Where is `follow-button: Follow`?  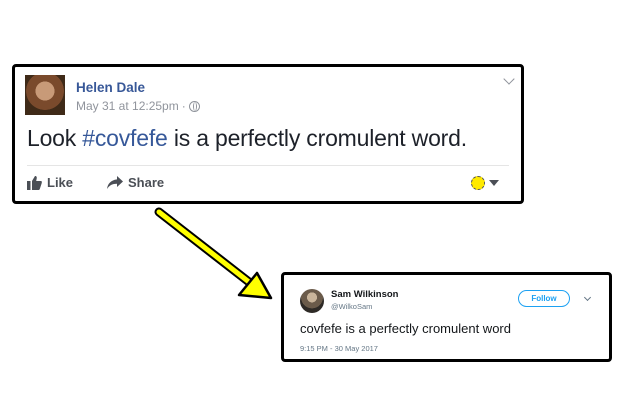 follow-button: Follow is located at coordinates (544, 298).